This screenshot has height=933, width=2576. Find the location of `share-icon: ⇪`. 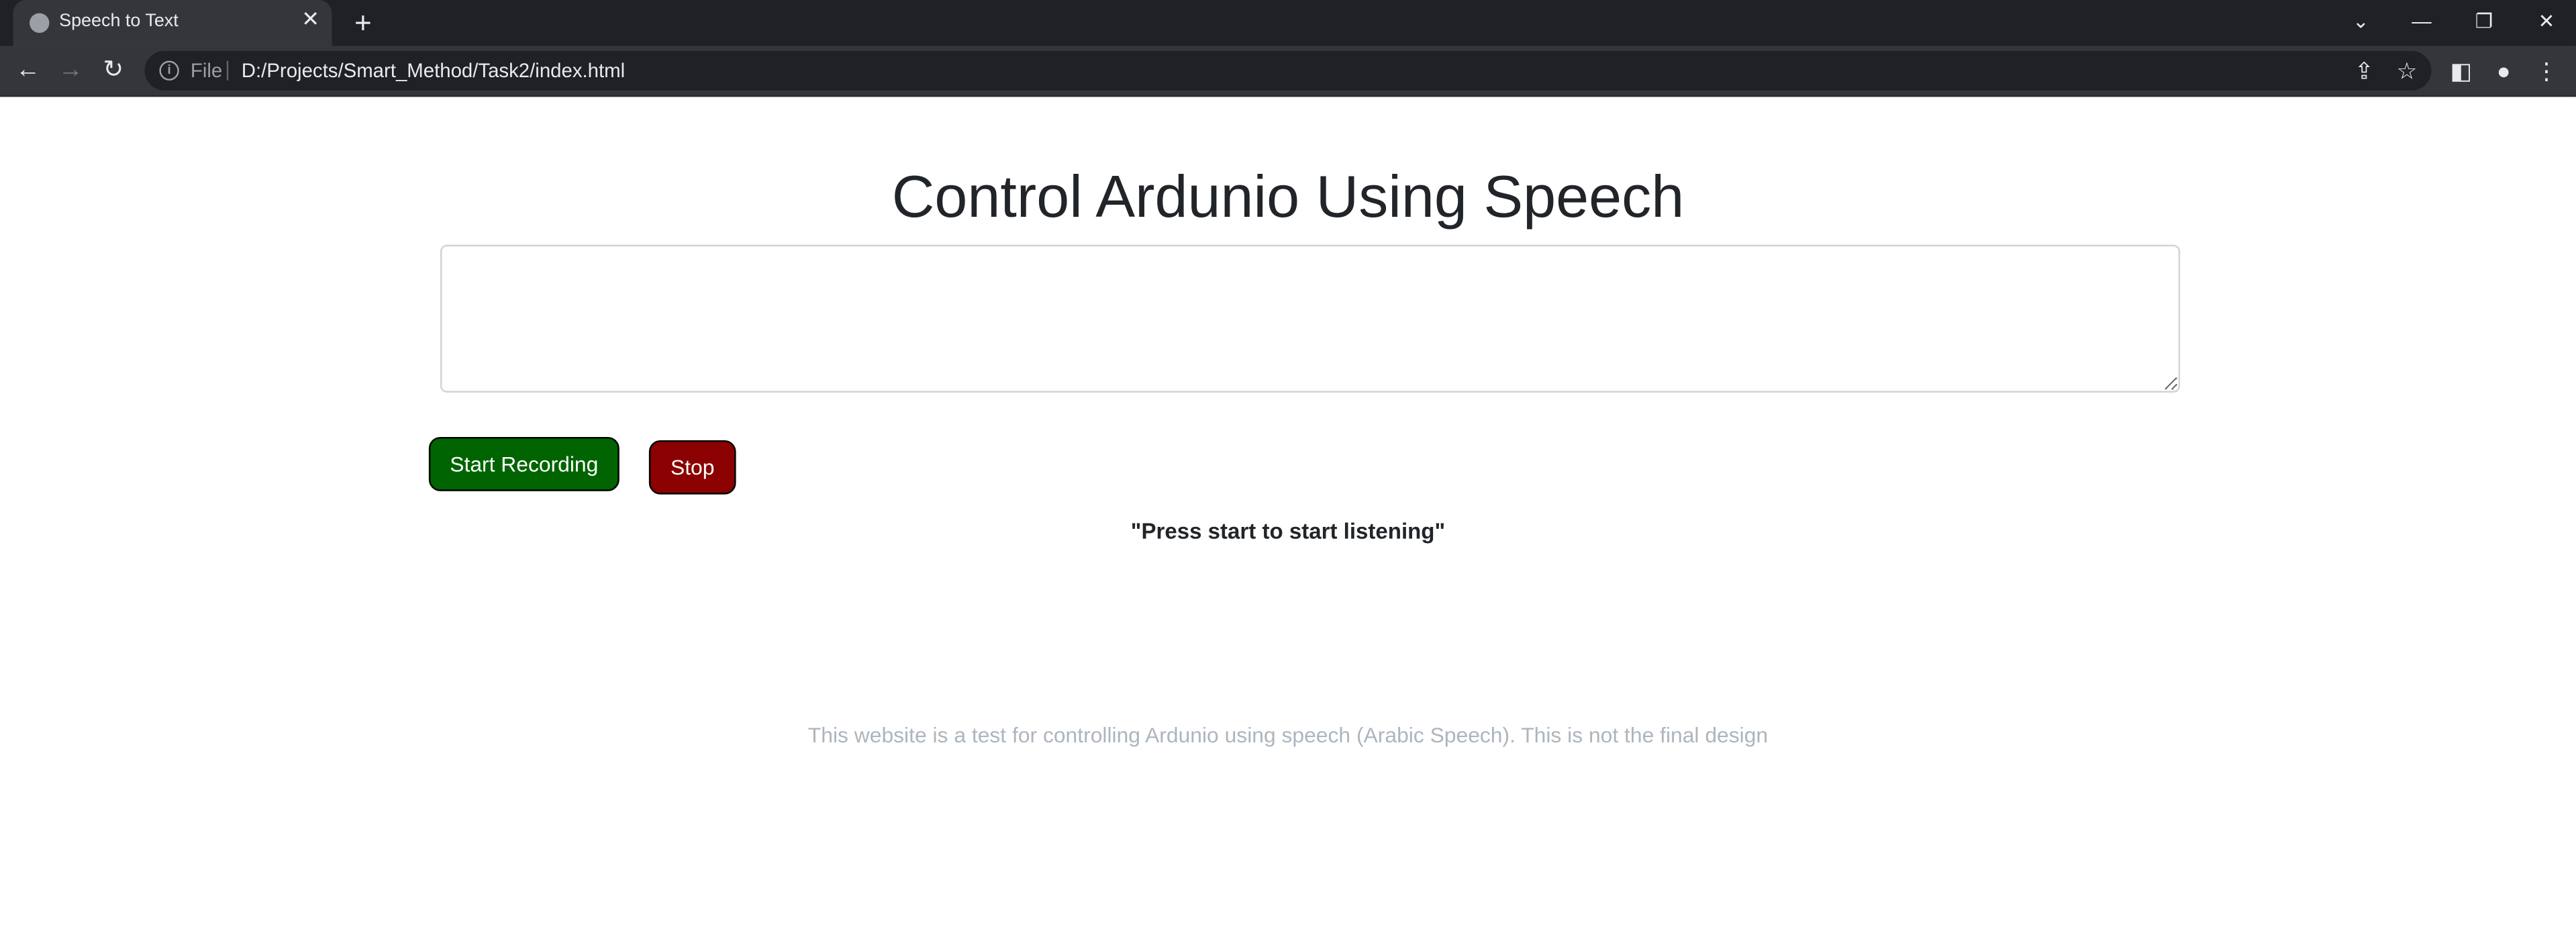

share-icon: ⇪ is located at coordinates (2364, 70).